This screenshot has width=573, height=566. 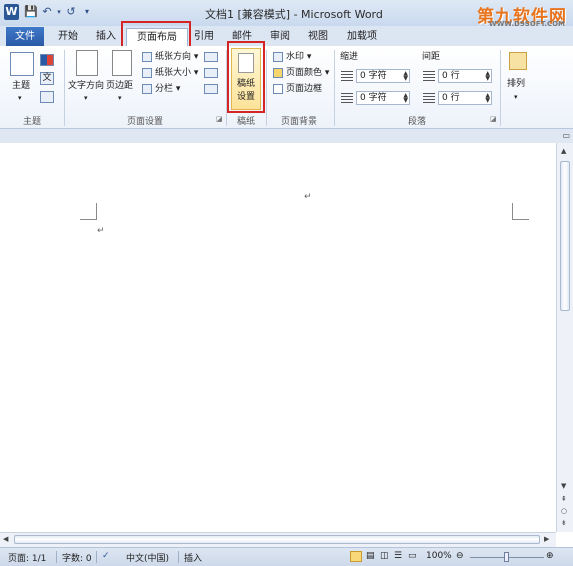 I want to click on arrange-label: 排列, so click(x=516, y=84).